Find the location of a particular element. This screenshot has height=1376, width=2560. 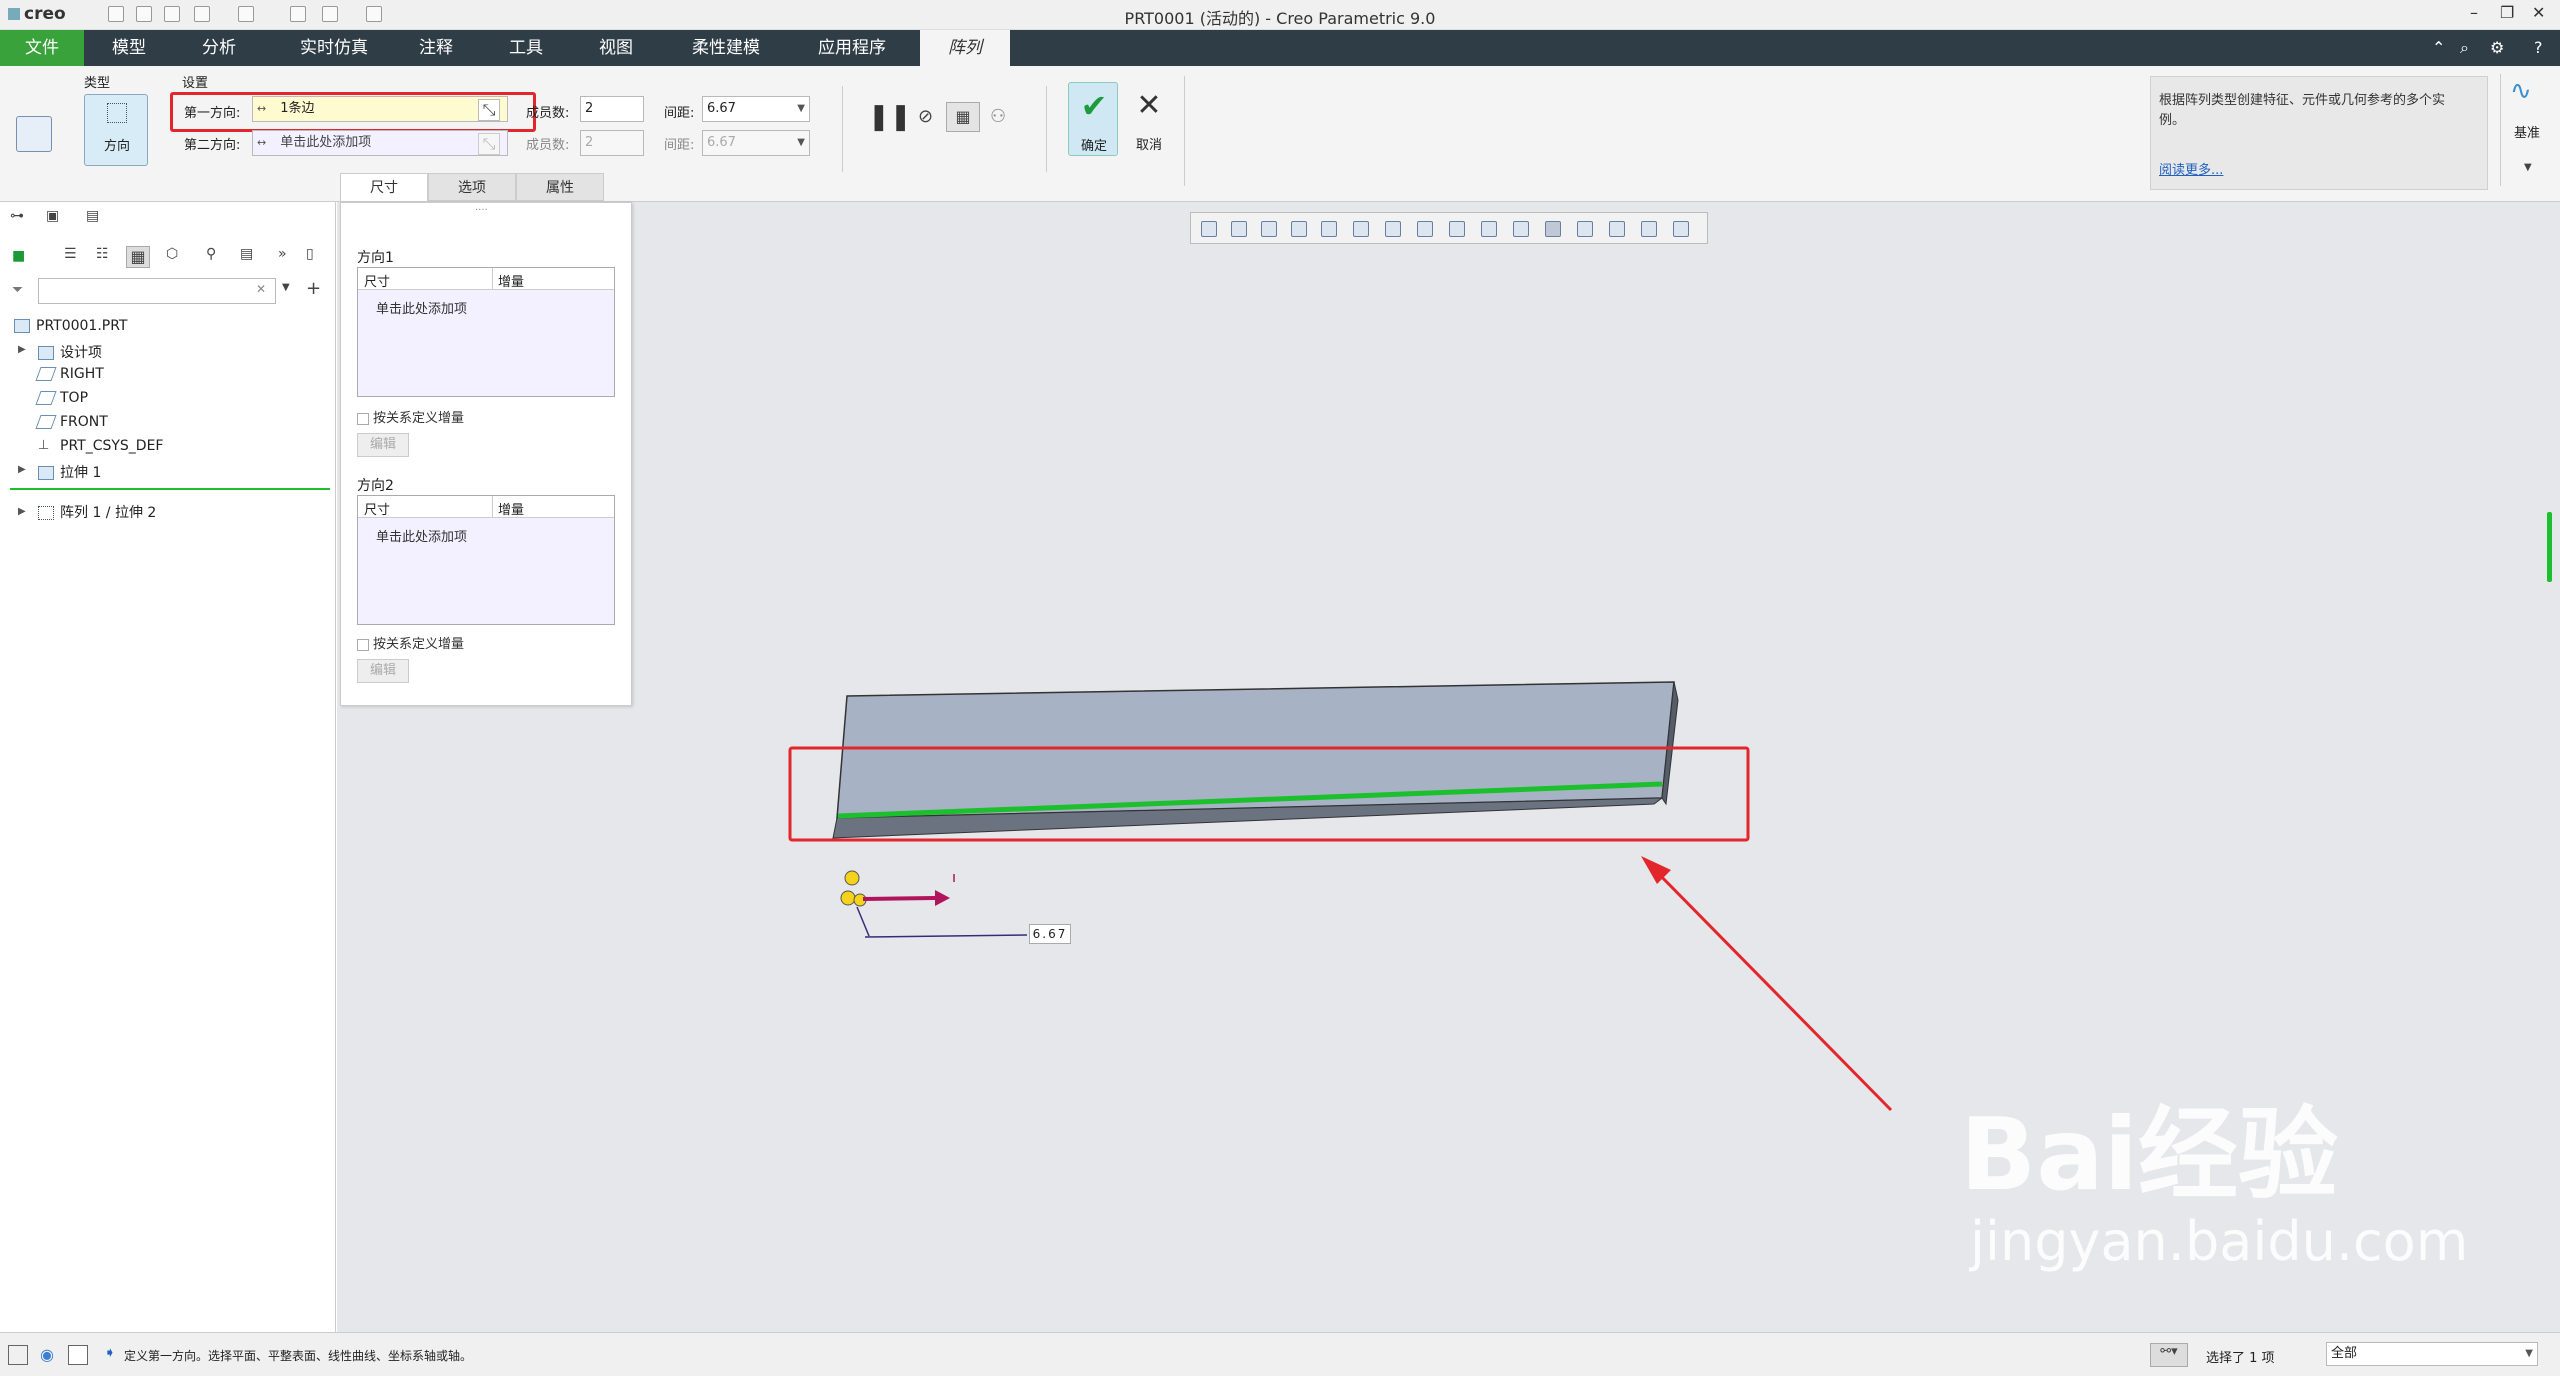

zoom-out-icon is located at coordinates (1269, 229).